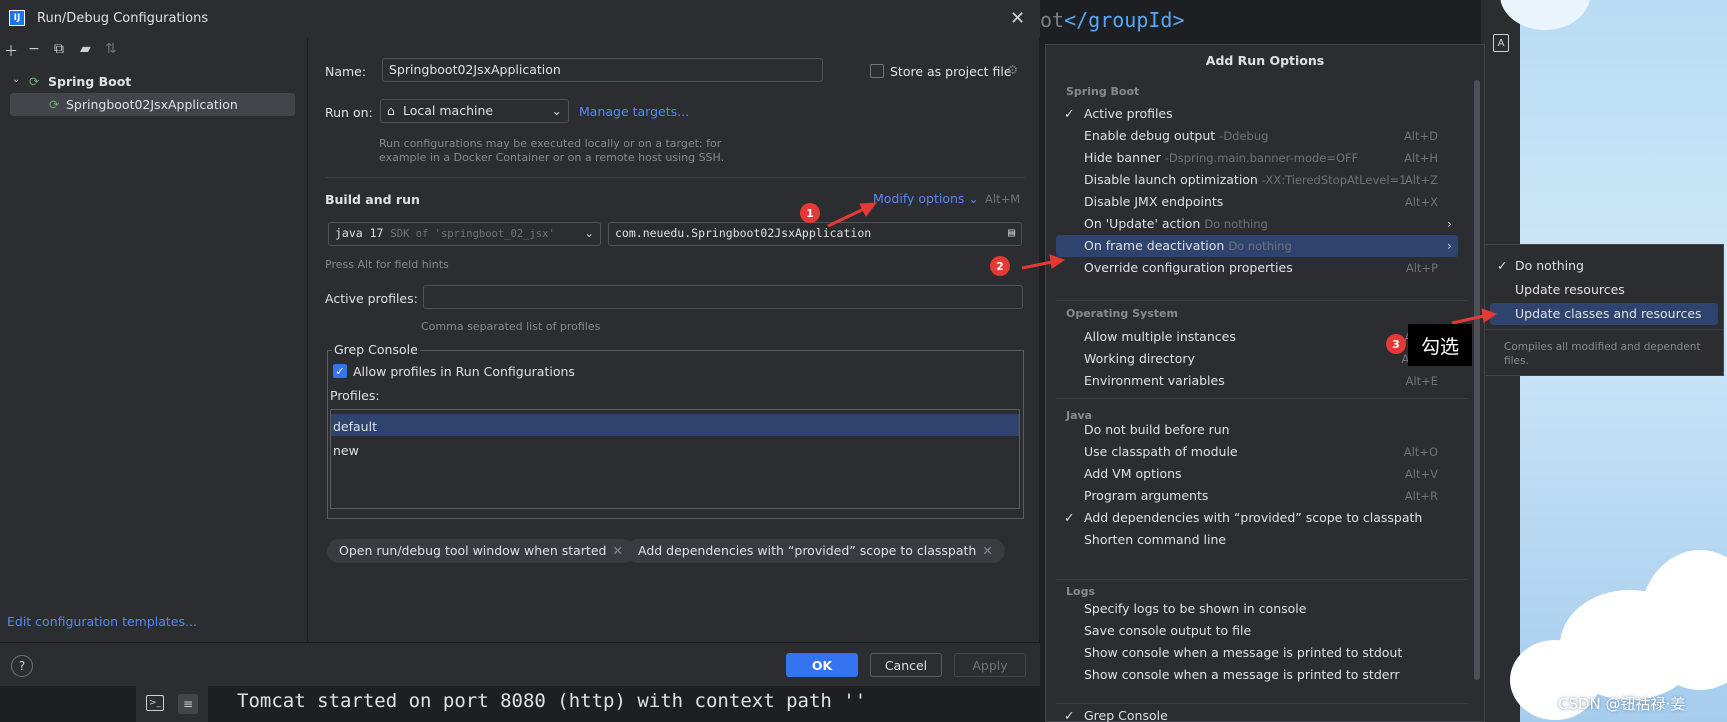 This screenshot has width=1727, height=722. What do you see at coordinates (810, 213) in the screenshot?
I see `annotation-step-1: 1` at bounding box center [810, 213].